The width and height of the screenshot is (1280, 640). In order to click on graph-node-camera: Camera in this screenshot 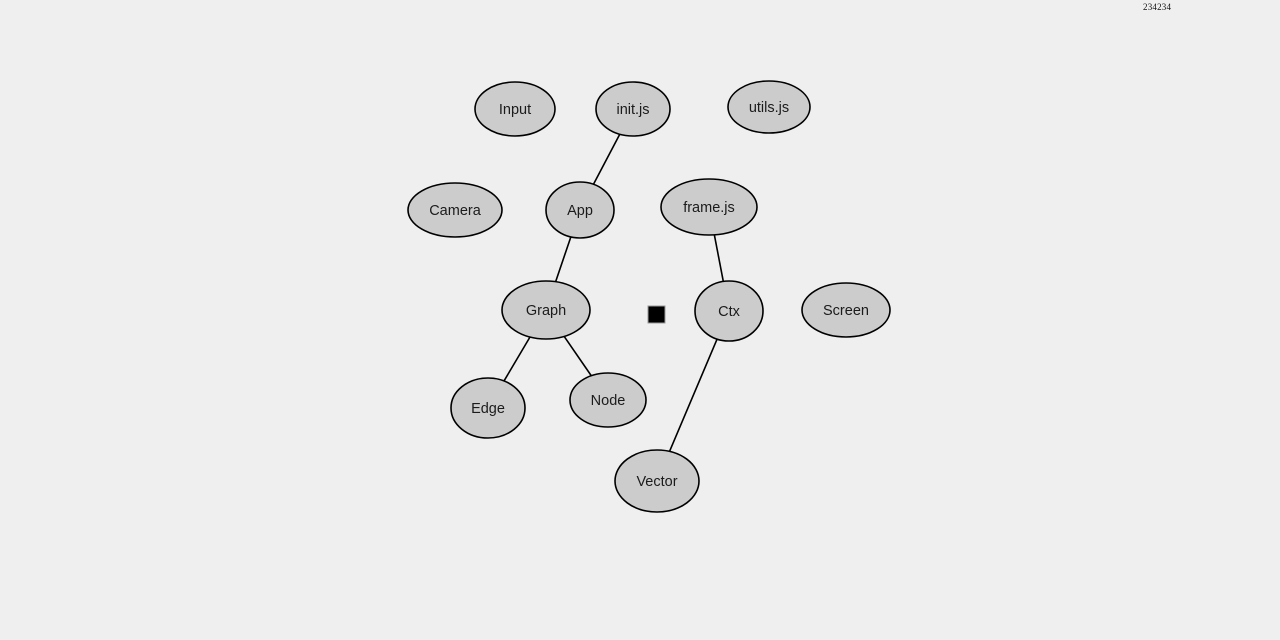, I will do `click(455, 210)`.